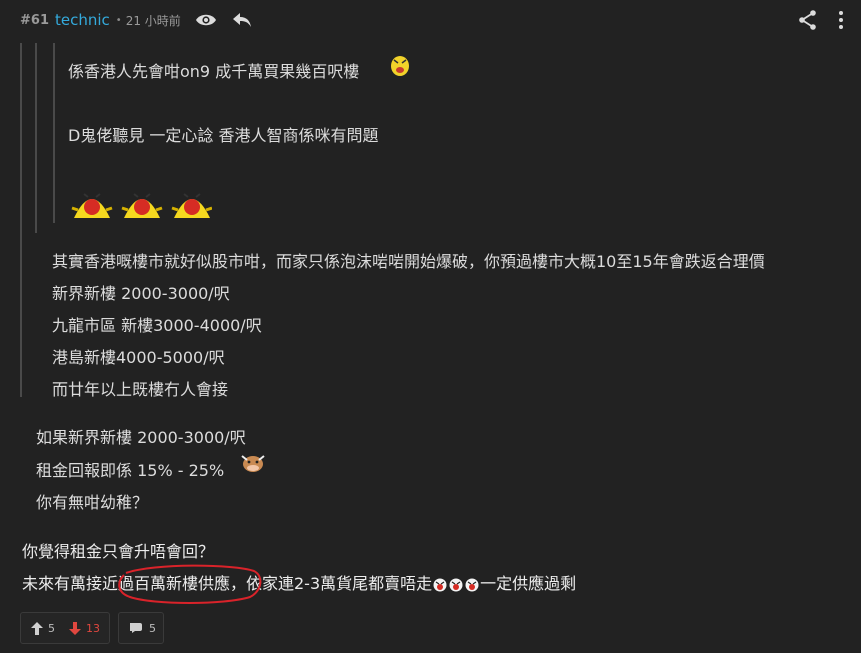 The height and width of the screenshot is (653, 861). What do you see at coordinates (808, 20) in the screenshot?
I see `share-icon` at bounding box center [808, 20].